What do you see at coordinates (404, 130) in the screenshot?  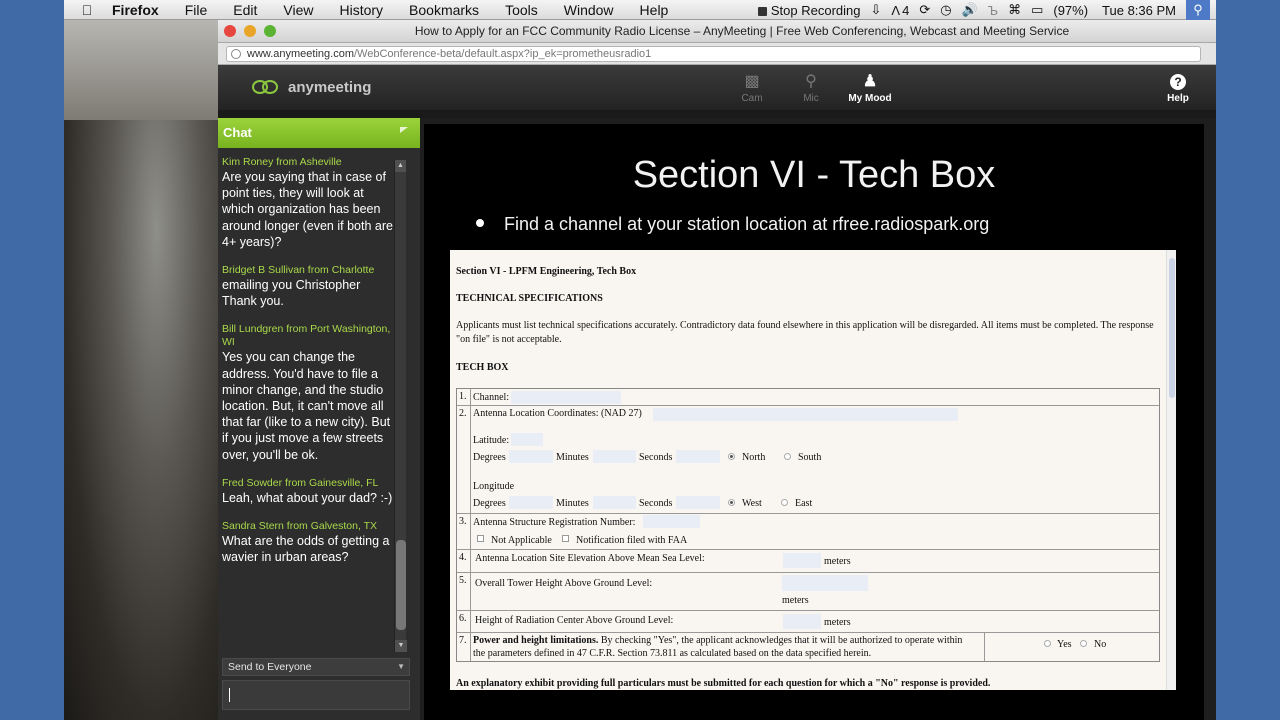 I see `collapse-chat-icon` at bounding box center [404, 130].